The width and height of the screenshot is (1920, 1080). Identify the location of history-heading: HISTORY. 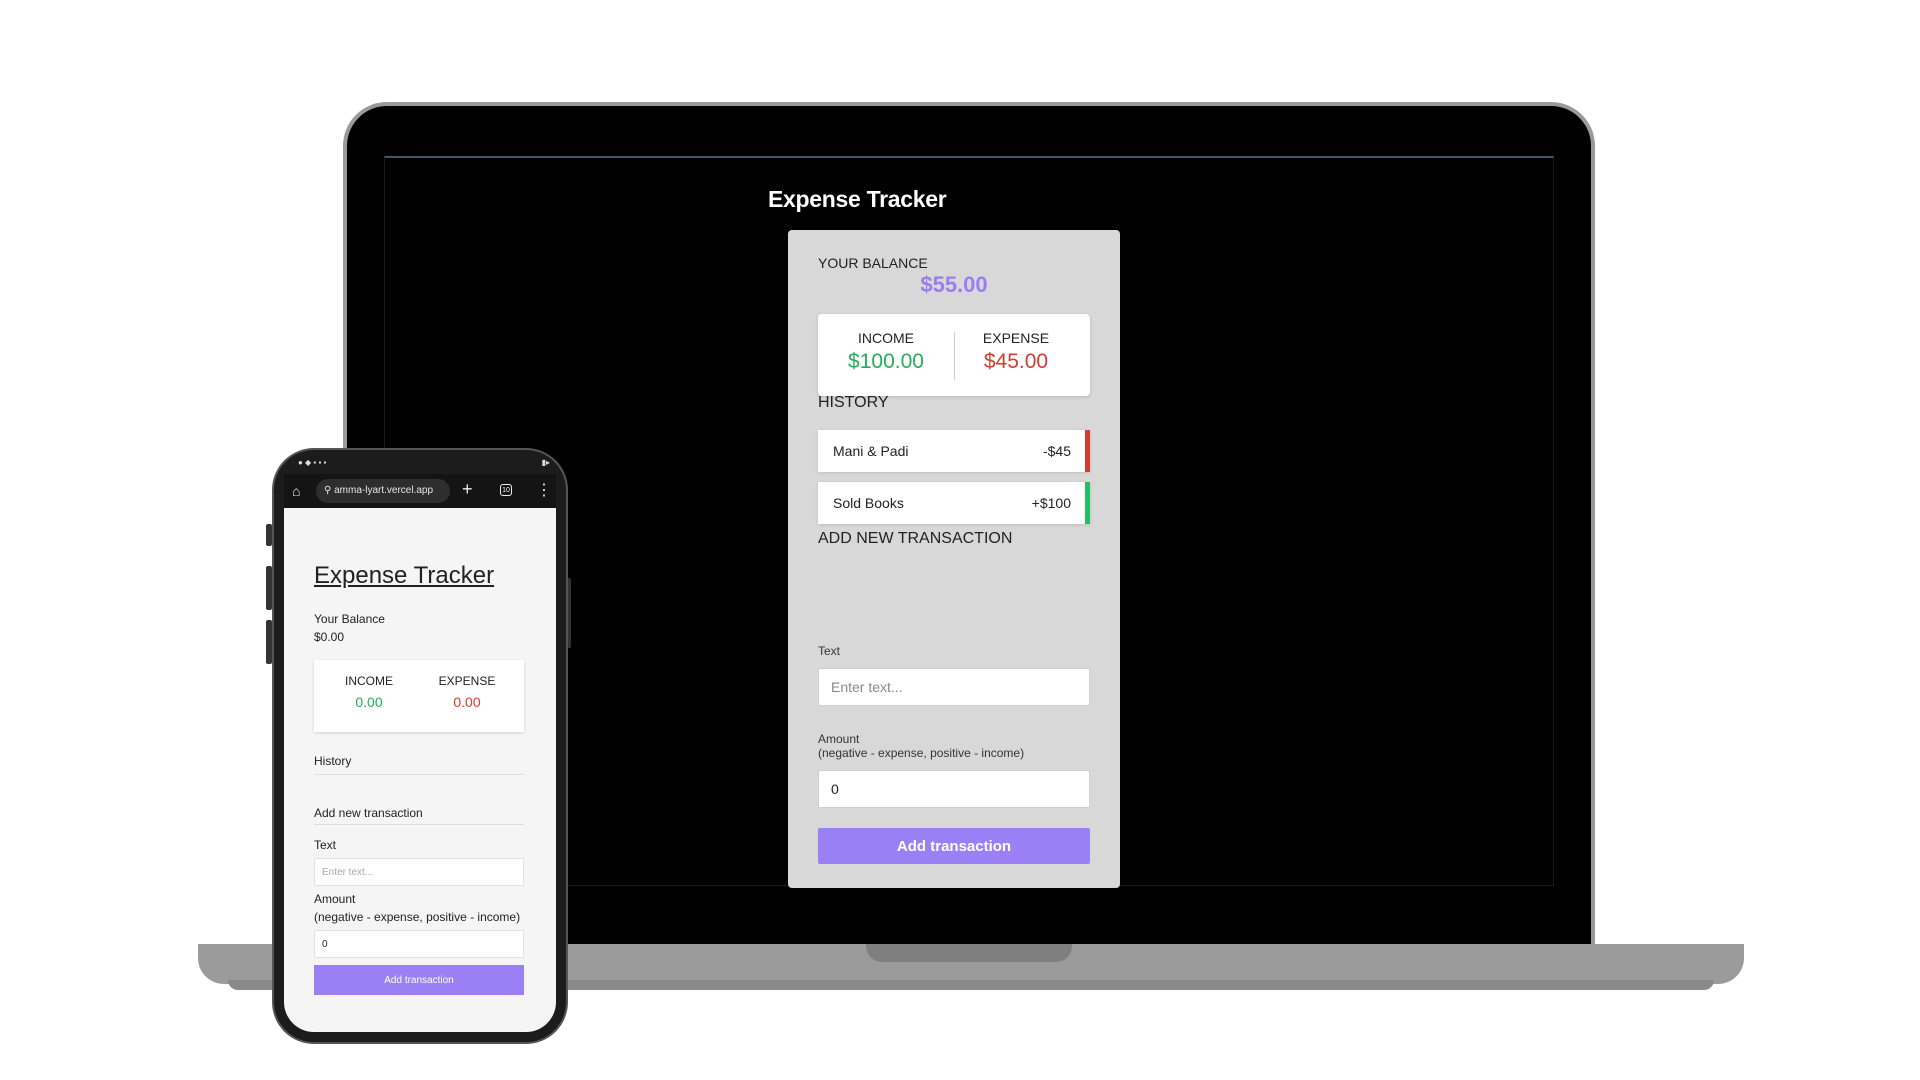
(853, 402).